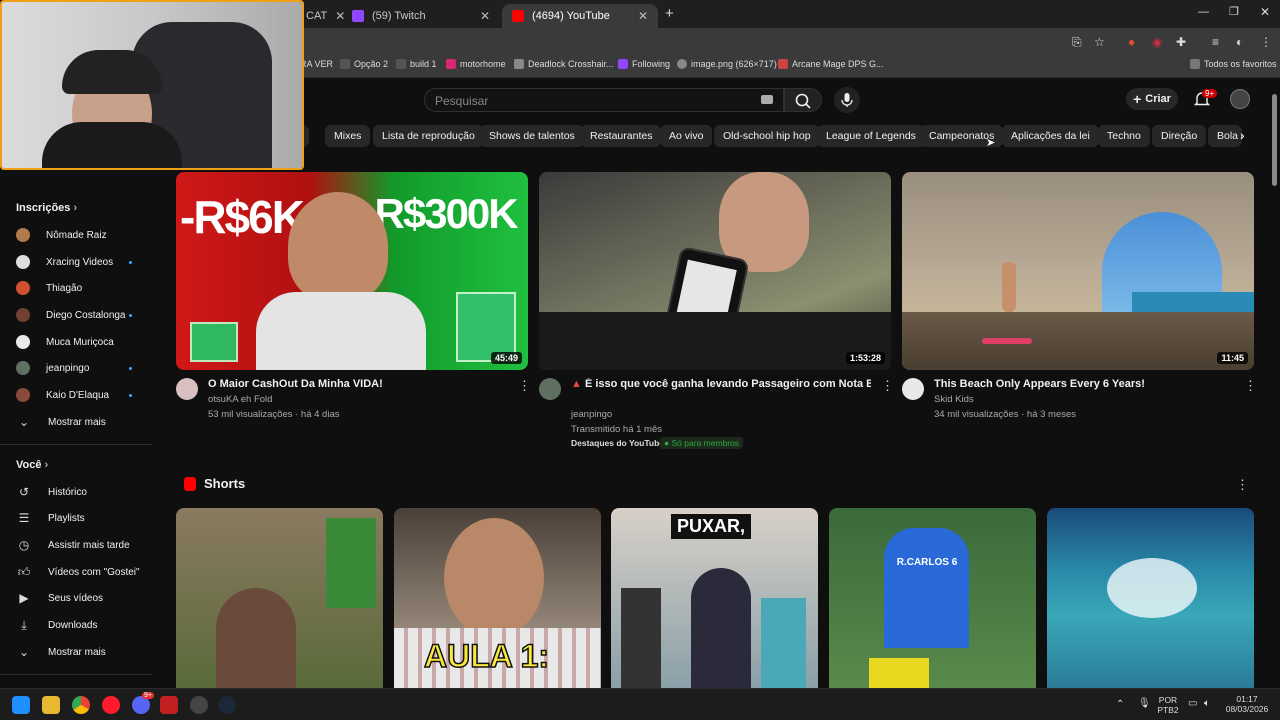 This screenshot has width=1280, height=720. I want to click on chip: Bola d, so click(1225, 136).